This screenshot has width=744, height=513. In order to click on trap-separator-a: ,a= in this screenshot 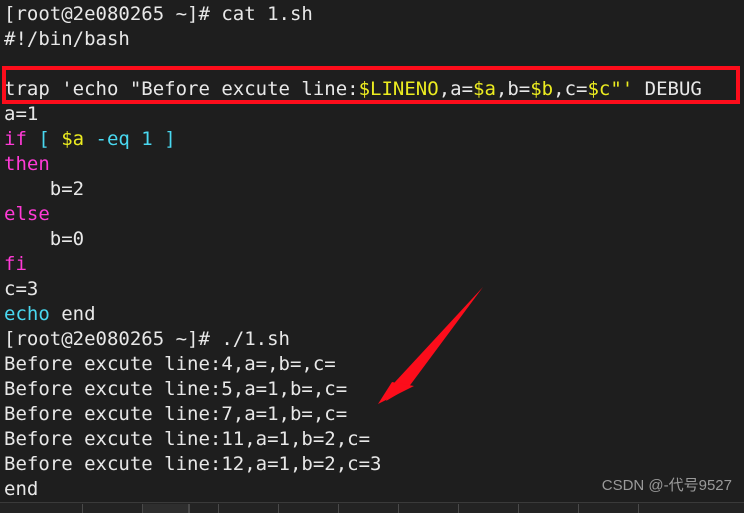, I will do `click(456, 89)`.